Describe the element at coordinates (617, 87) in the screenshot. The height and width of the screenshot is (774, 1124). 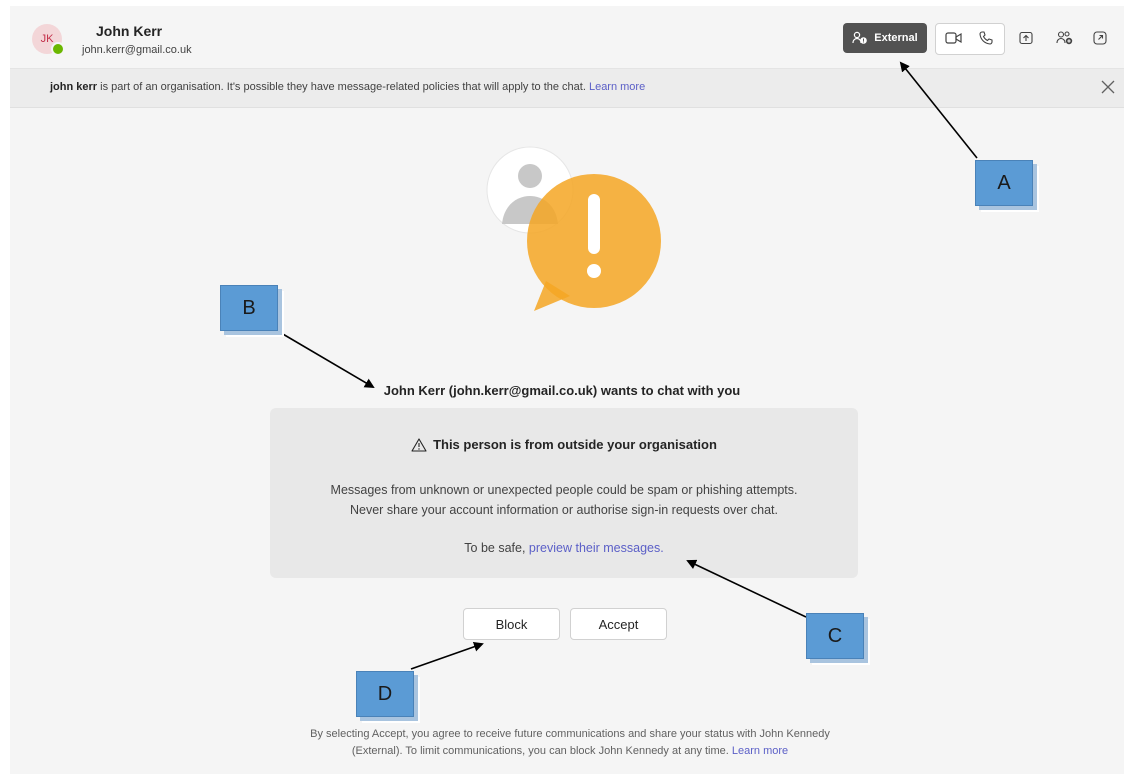
I see `banner-learn-more-link: Learn more` at that location.